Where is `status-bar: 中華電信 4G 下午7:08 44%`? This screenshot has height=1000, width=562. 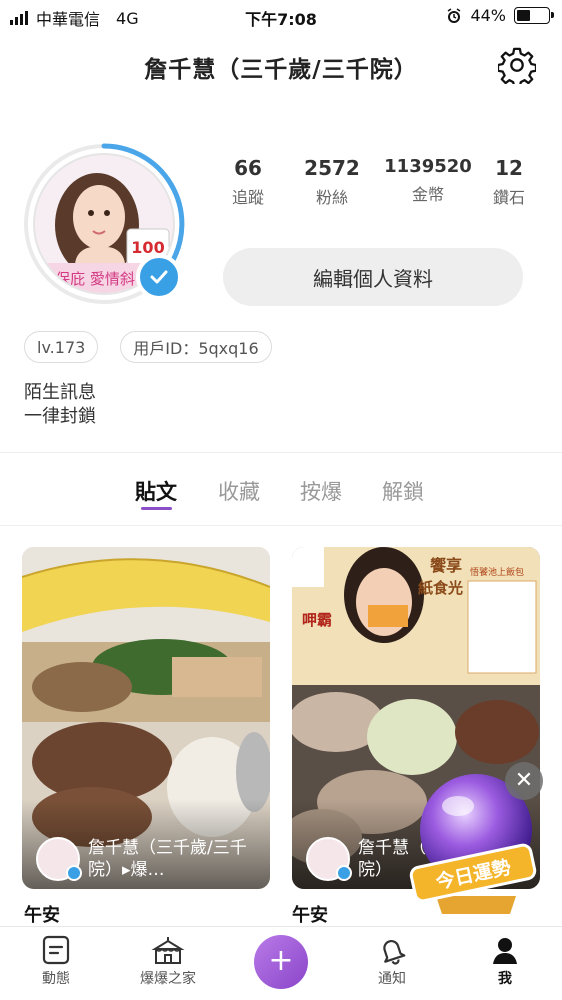
status-bar: 中華電信 4G 下午7:08 44% is located at coordinates (281, 17).